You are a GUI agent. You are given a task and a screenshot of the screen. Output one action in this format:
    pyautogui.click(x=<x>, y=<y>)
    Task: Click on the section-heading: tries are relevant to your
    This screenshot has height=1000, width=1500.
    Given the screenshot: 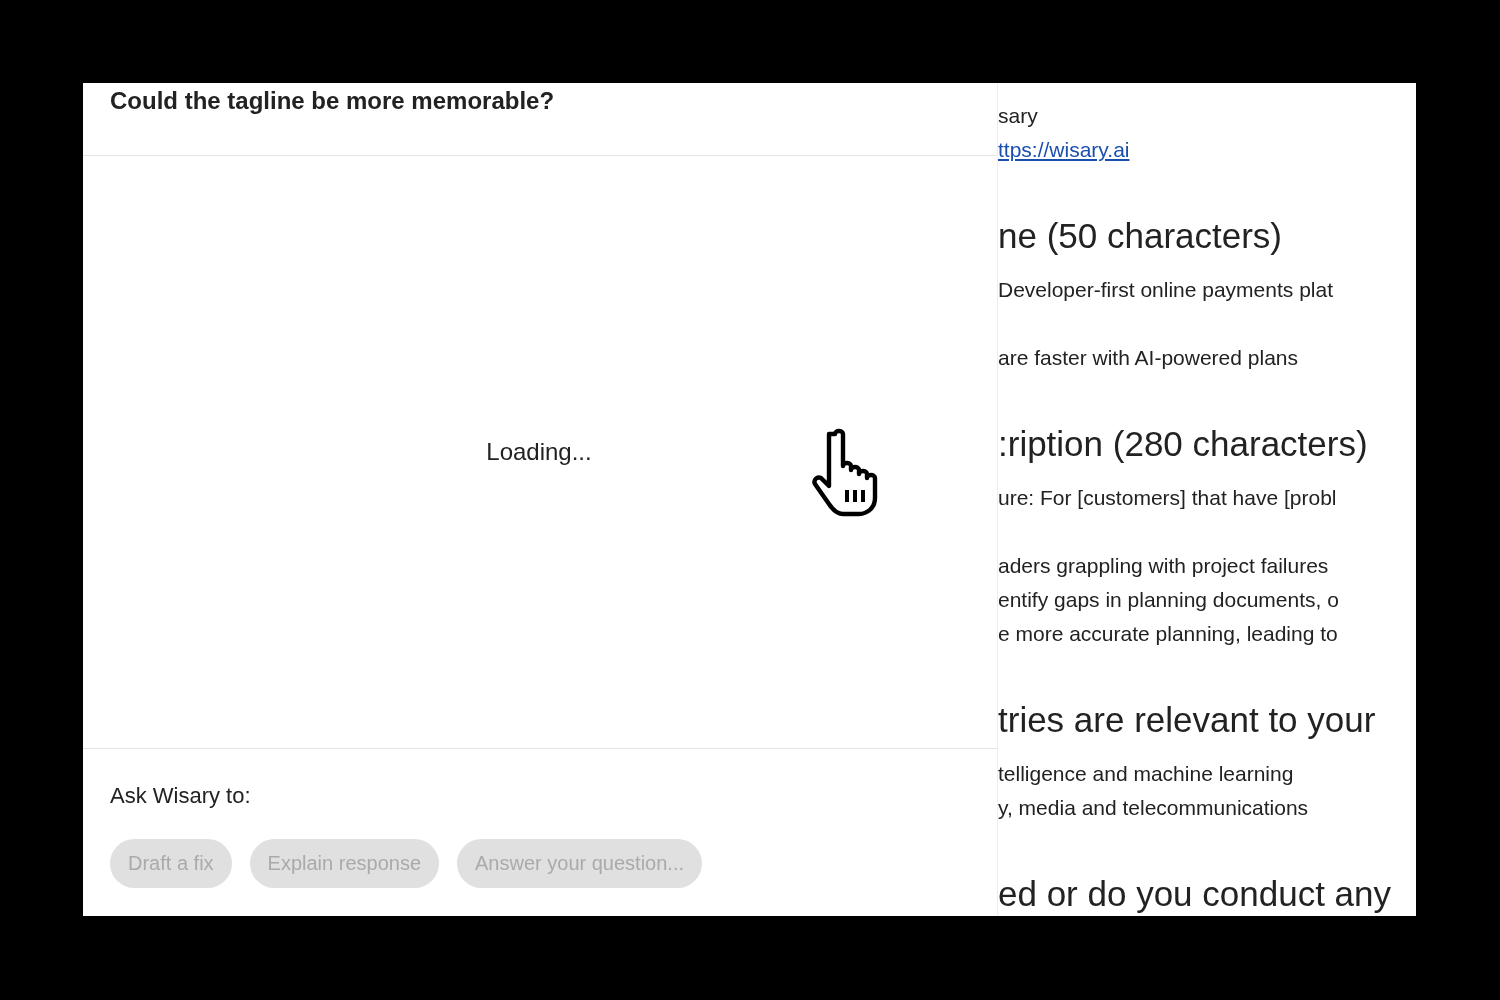 What is the action you would take?
    pyautogui.click(x=1187, y=720)
    